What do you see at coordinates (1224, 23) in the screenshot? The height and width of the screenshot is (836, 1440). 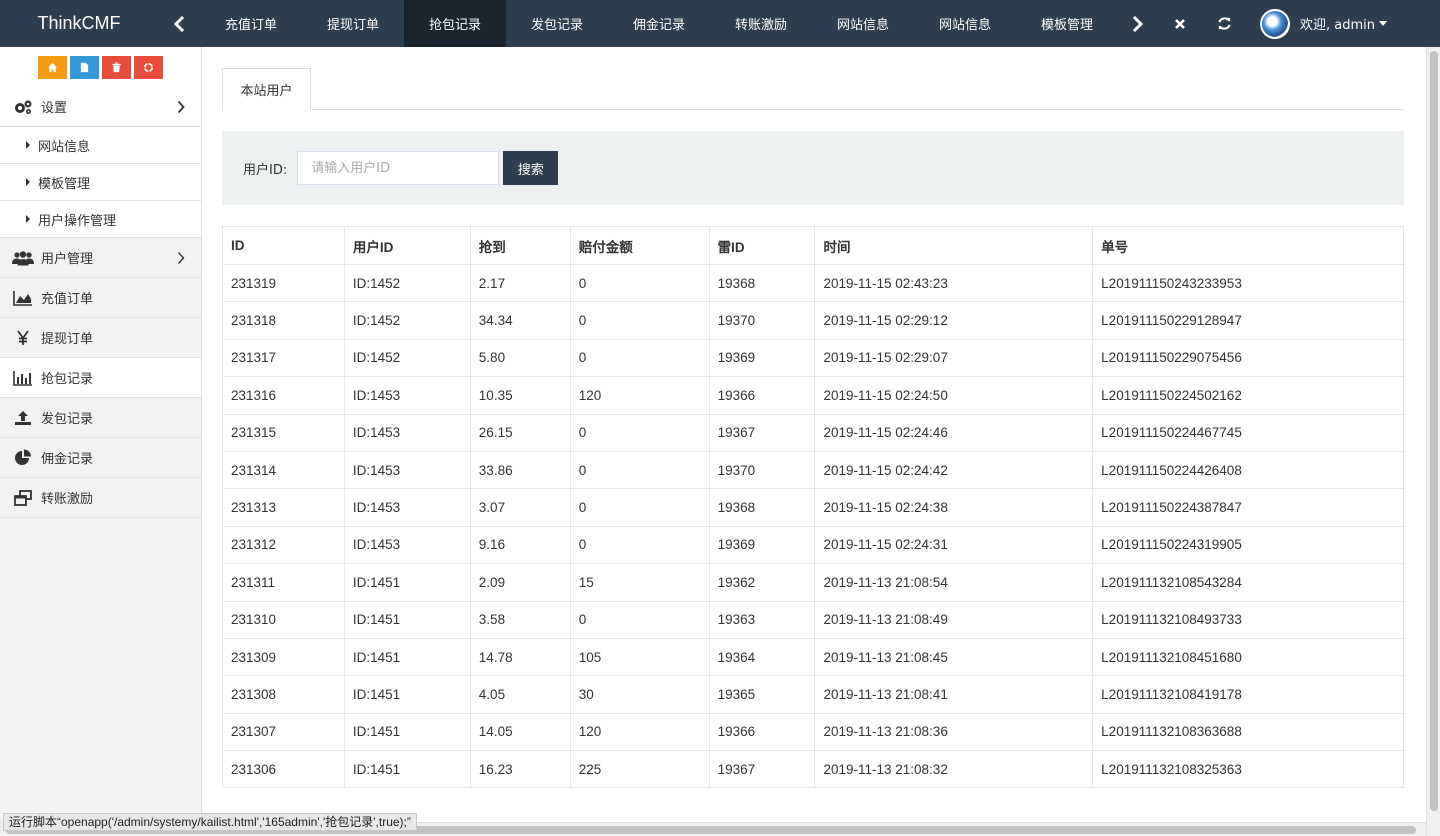 I see `refresh-button` at bounding box center [1224, 23].